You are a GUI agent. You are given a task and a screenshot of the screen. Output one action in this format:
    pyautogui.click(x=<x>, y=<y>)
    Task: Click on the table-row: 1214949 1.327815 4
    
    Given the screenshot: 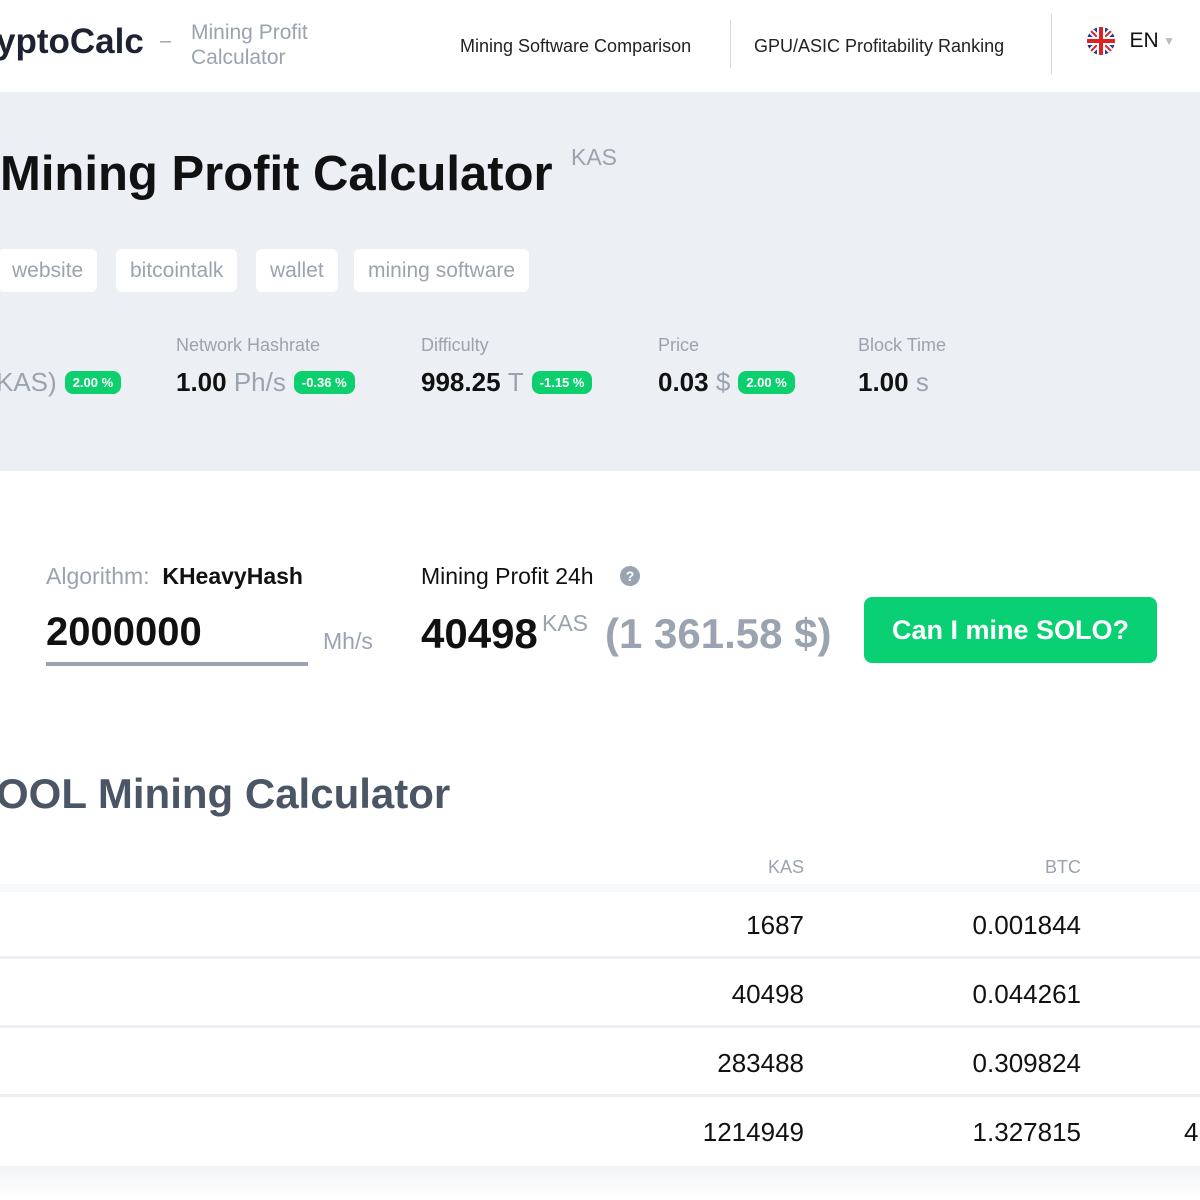 What is the action you would take?
    pyautogui.click(x=600, y=1132)
    